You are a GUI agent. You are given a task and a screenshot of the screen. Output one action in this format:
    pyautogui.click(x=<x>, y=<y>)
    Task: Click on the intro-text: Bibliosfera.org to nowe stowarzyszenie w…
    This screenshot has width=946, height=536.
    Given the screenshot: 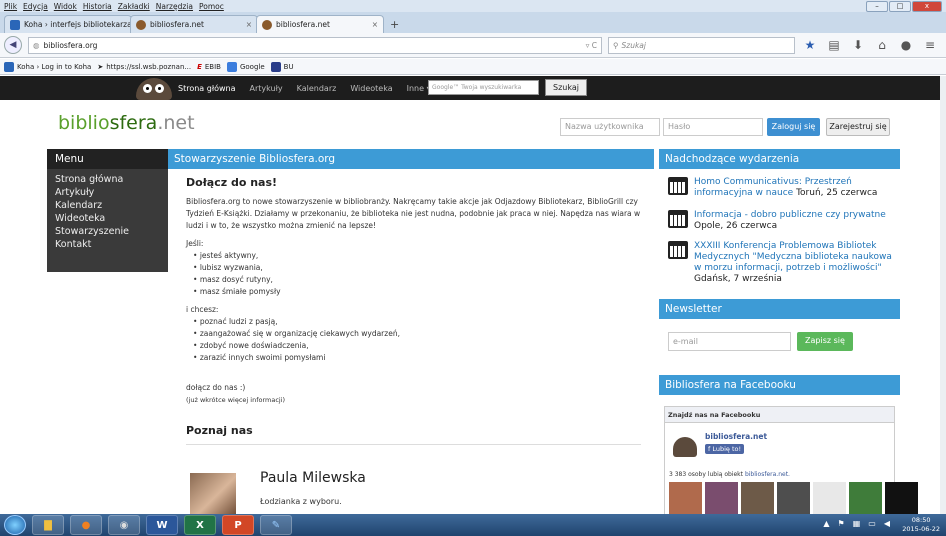 What is the action you would take?
    pyautogui.click(x=413, y=213)
    